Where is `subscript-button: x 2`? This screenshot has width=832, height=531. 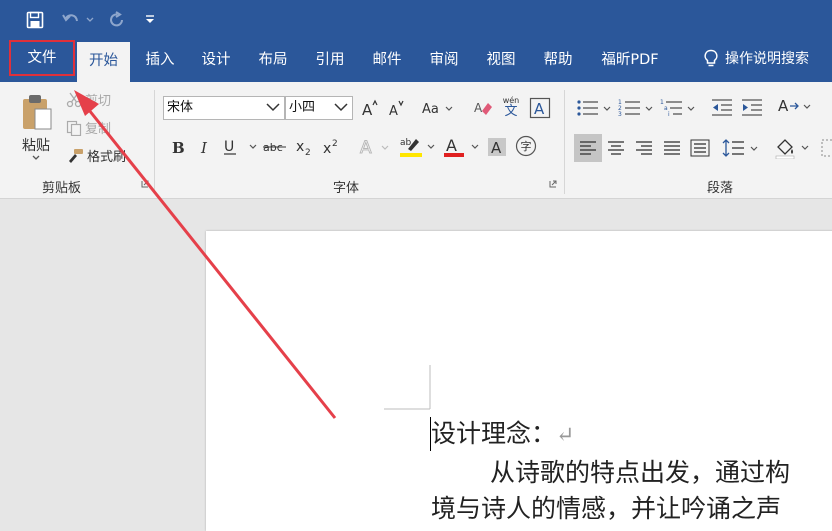 subscript-button: x 2 is located at coordinates (305, 147).